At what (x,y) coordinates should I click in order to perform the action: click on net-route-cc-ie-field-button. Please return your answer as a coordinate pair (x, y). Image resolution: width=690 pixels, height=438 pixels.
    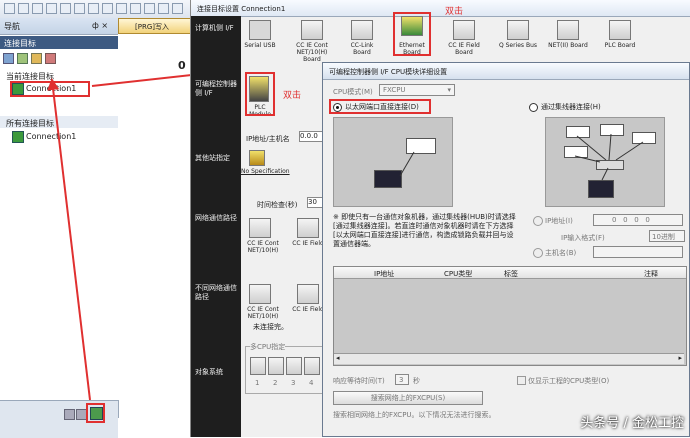
    Looking at the image, I should click on (308, 228).